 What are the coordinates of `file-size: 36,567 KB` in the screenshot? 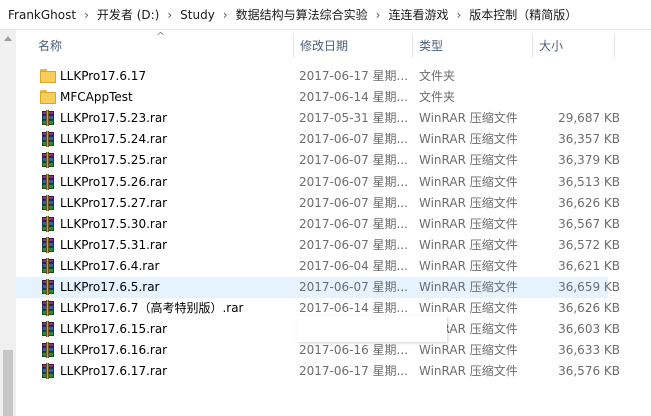 It's located at (589, 223).